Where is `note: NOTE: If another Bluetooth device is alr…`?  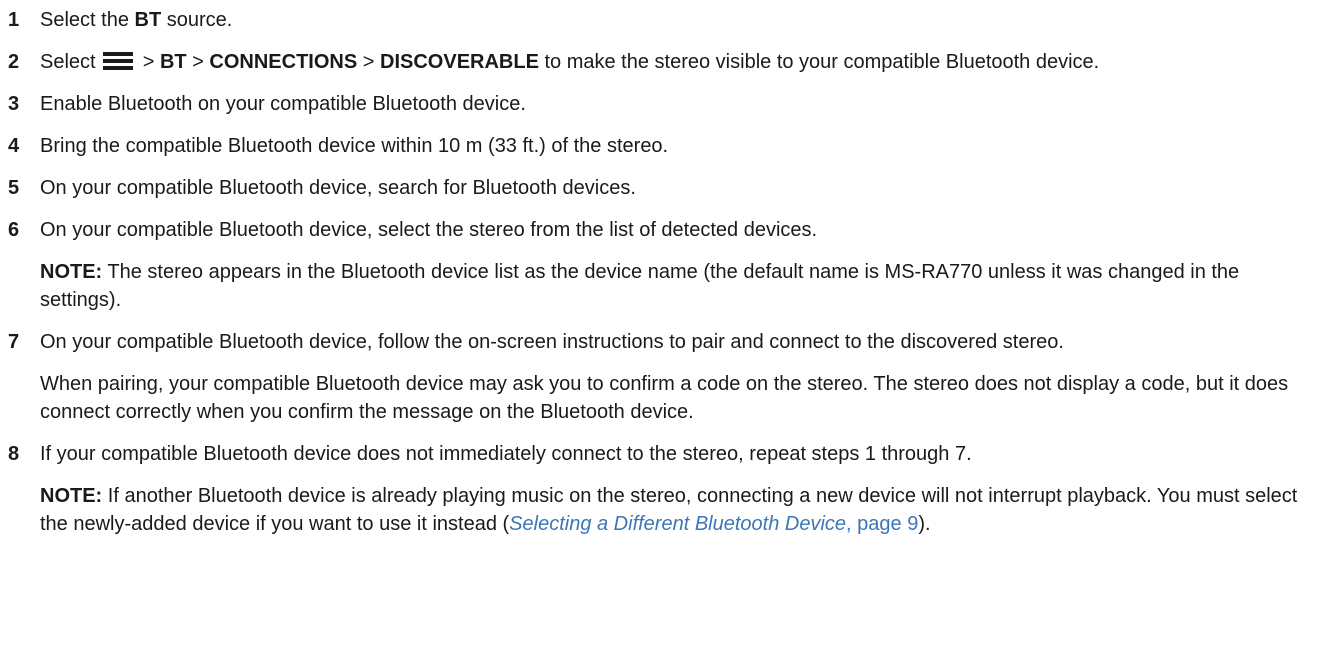
note: NOTE: If another Bluetooth device is alr… is located at coordinates (669, 510).